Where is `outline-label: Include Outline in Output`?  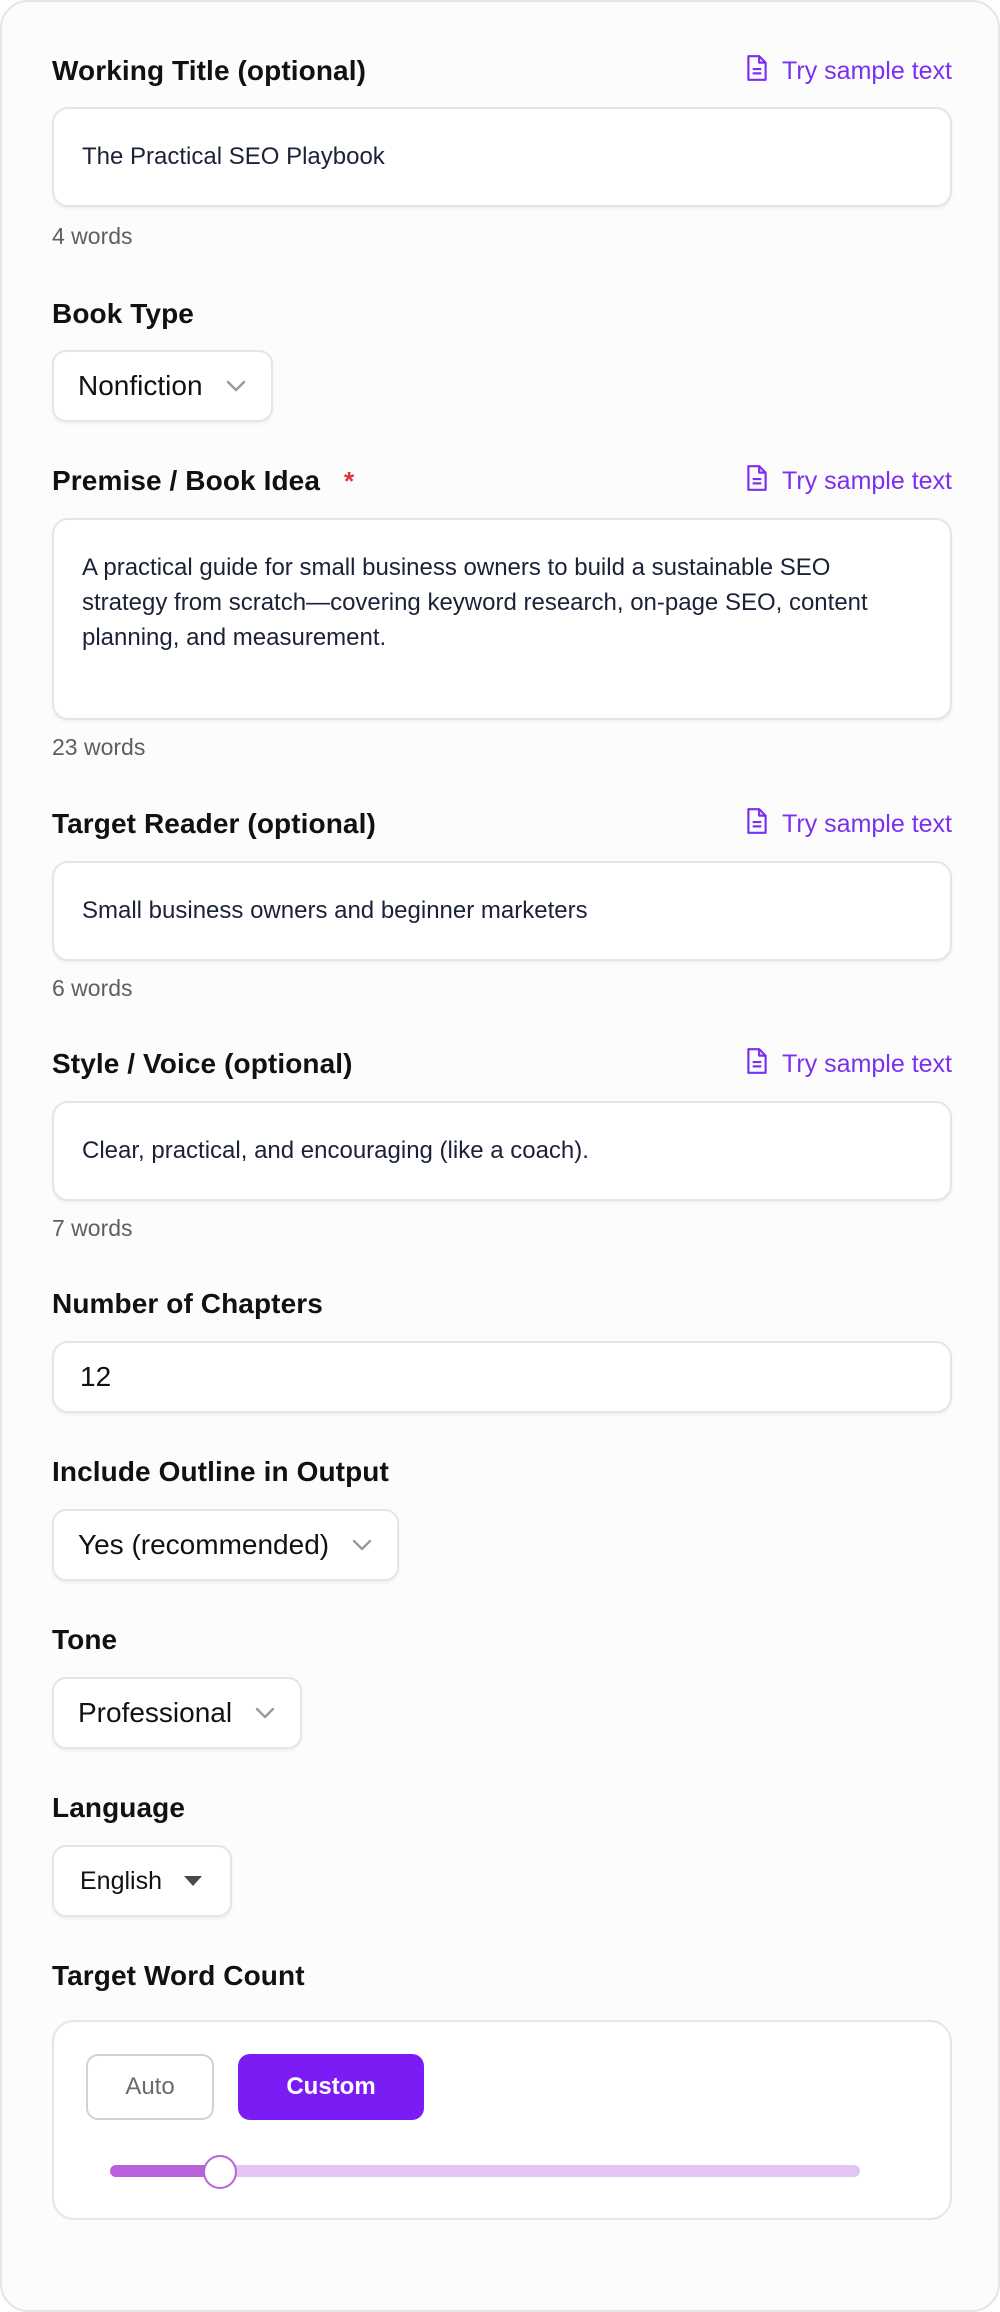
outline-label: Include Outline in Output is located at coordinates (220, 1471).